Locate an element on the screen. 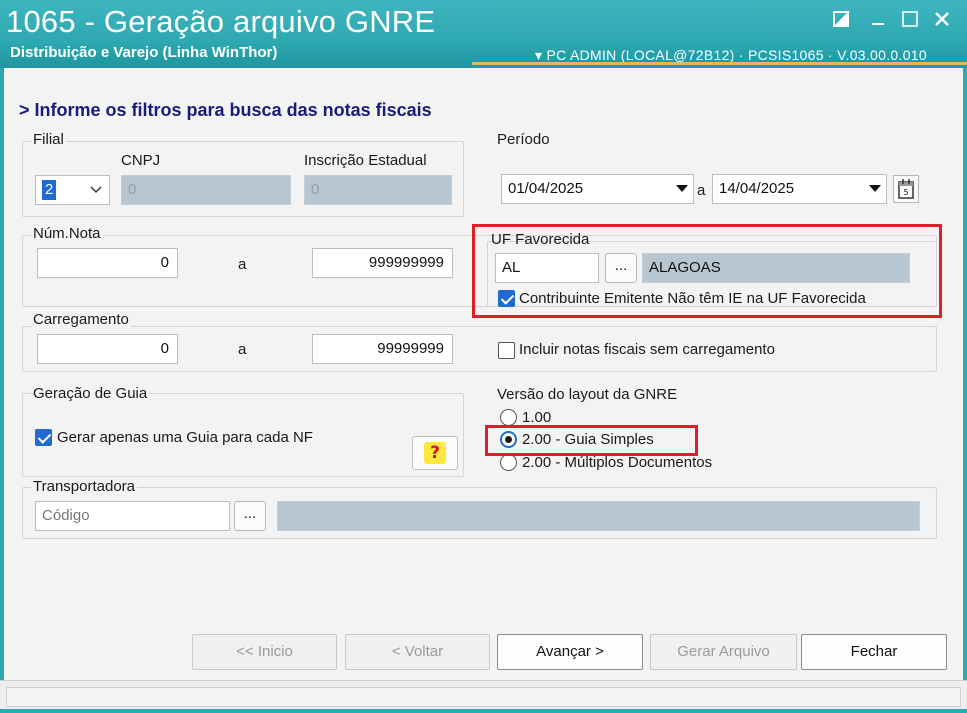  help-icon: ? is located at coordinates (435, 453).